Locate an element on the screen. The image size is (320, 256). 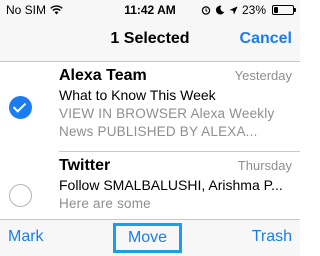
status-right: 23% is located at coordinates (248, 10).